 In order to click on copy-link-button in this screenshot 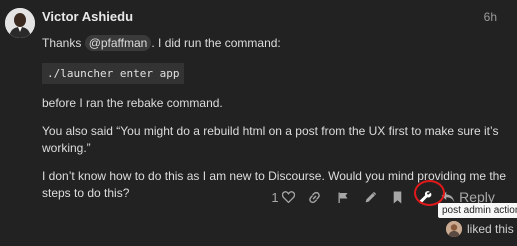, I will do `click(314, 197)`.